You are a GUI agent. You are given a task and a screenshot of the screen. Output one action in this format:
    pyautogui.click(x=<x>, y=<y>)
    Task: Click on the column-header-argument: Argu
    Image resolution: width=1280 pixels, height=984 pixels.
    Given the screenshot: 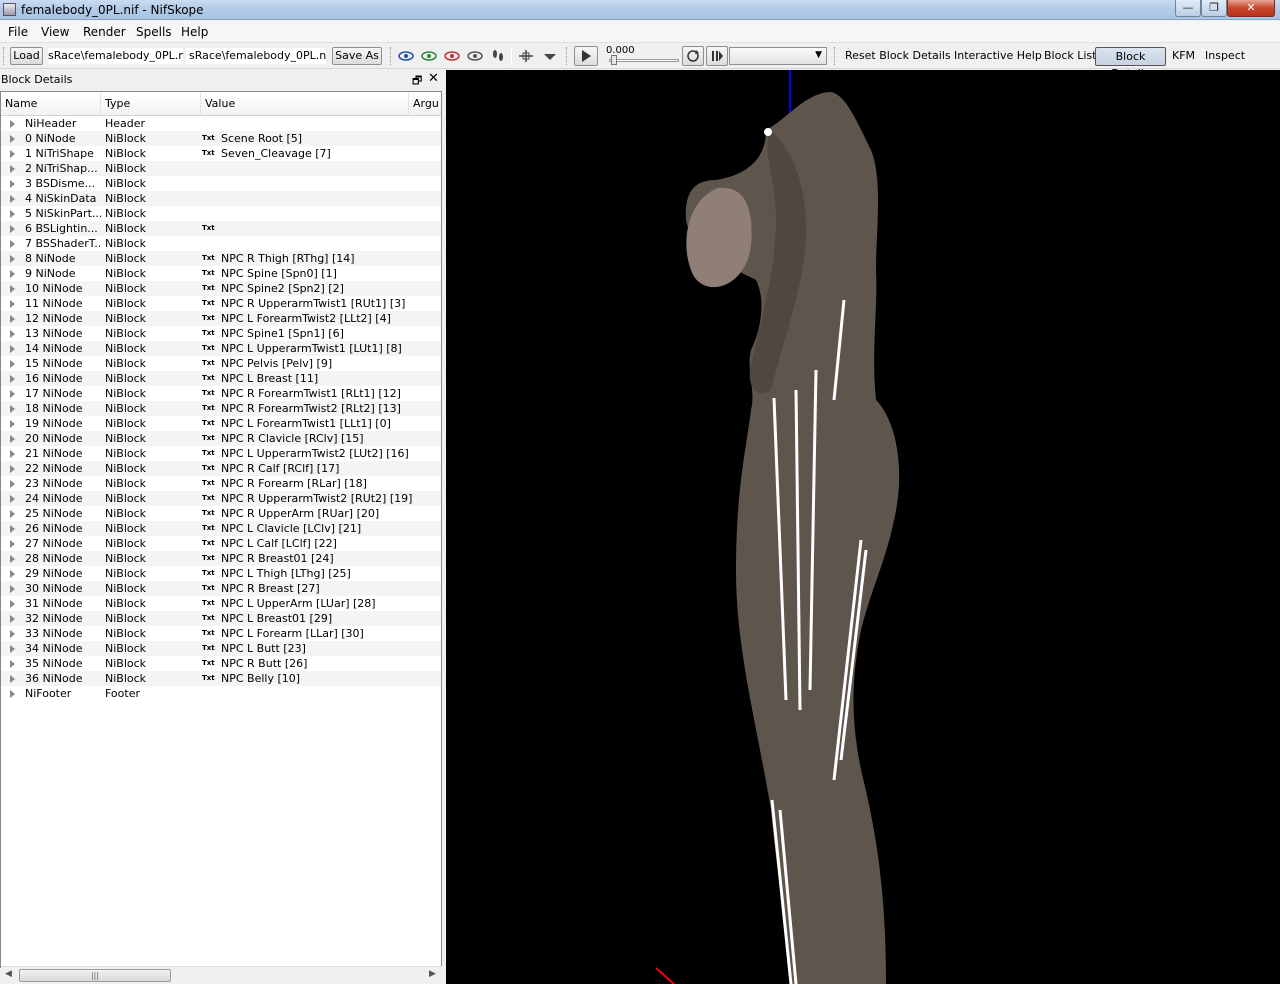 What is the action you would take?
    pyautogui.click(x=425, y=104)
    